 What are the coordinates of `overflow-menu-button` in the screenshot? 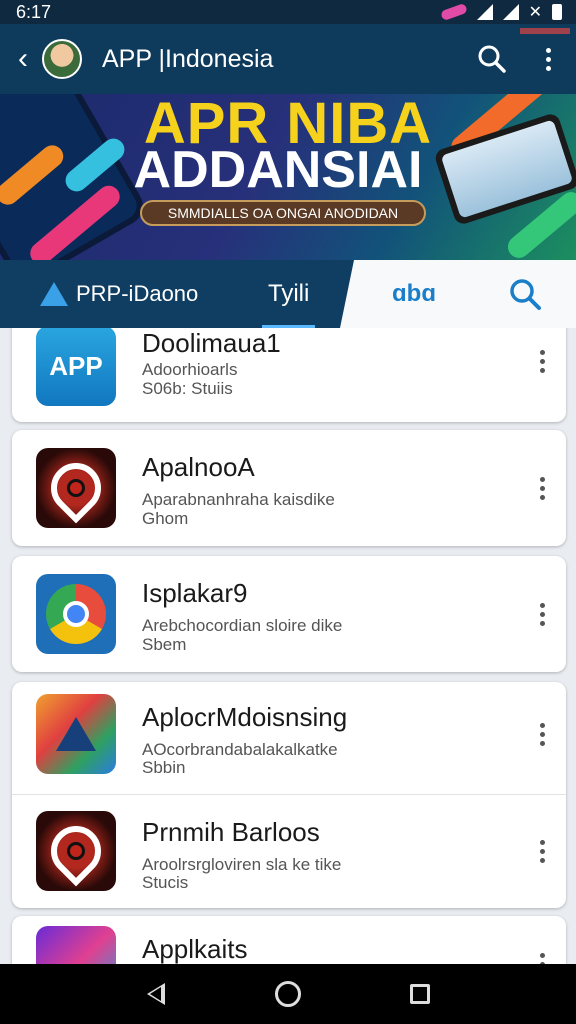 It's located at (548, 59).